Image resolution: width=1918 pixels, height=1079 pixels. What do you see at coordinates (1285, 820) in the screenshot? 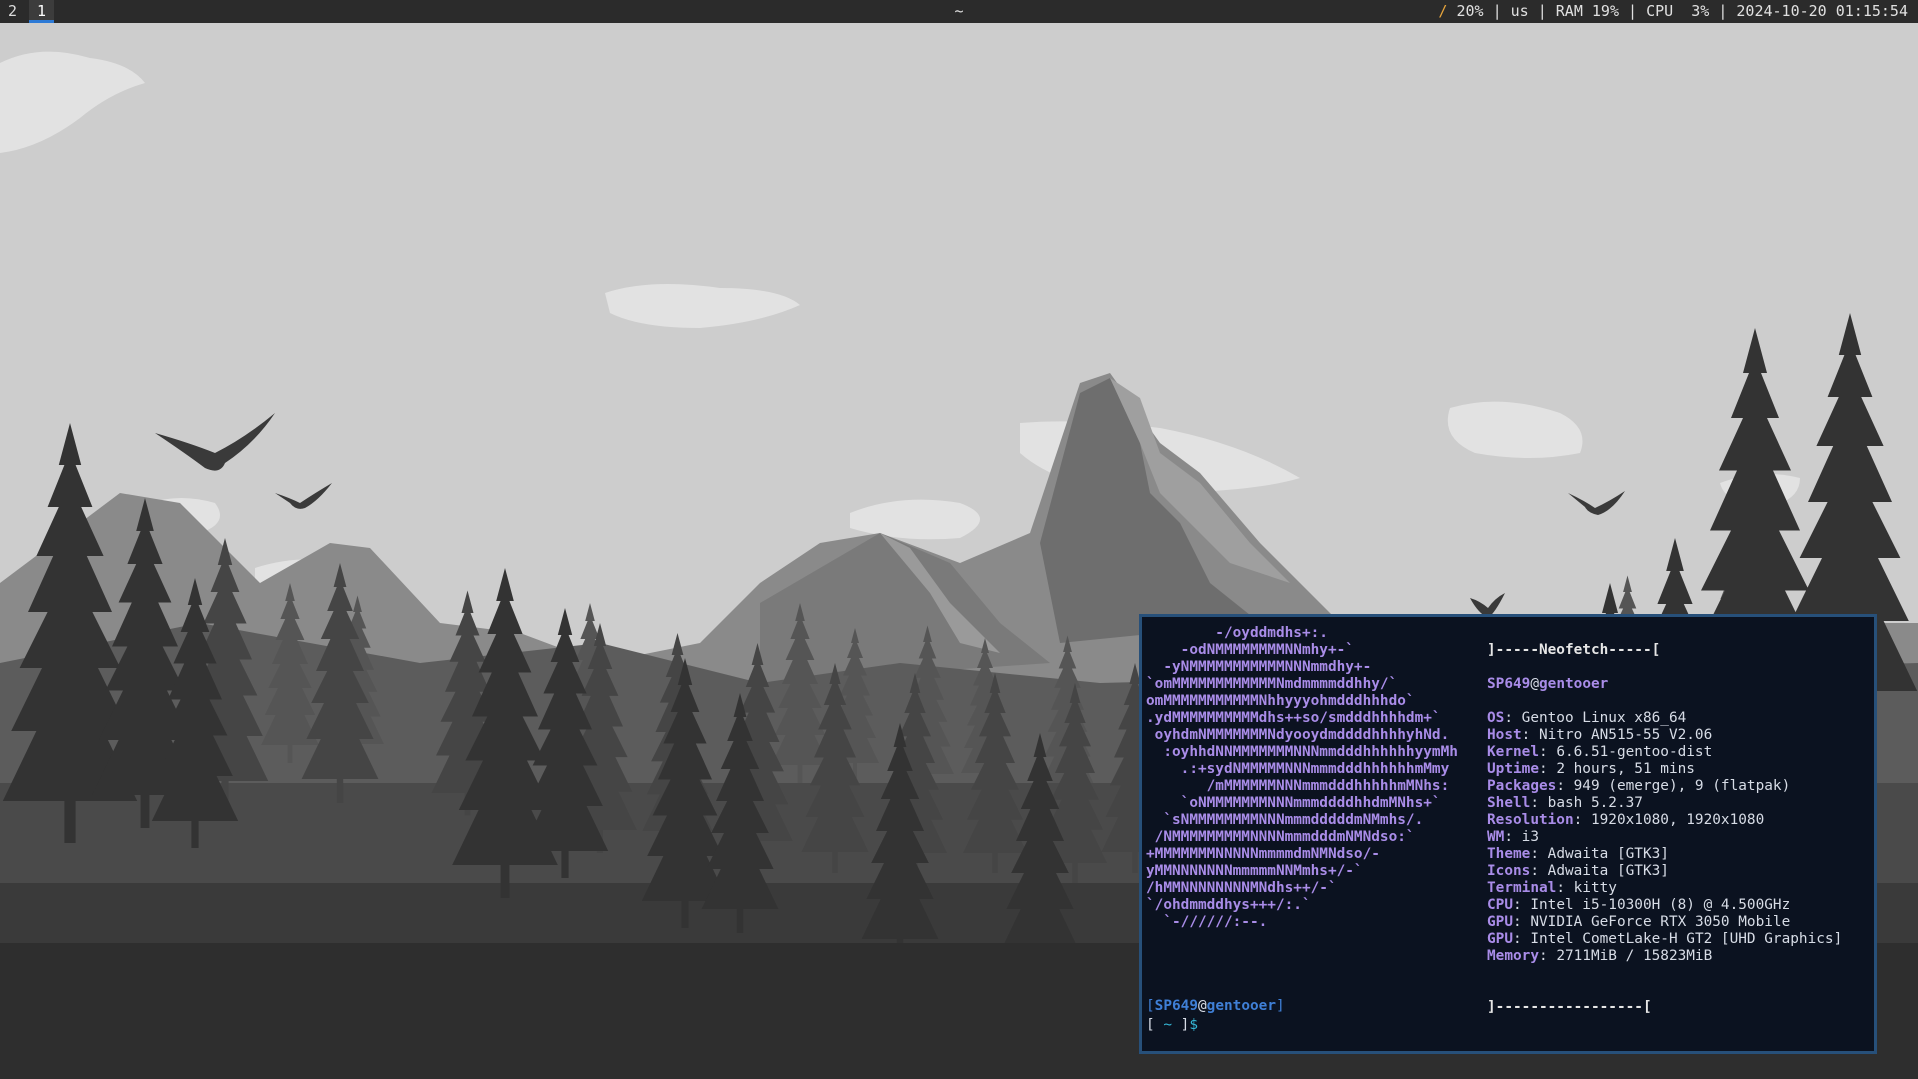
I see `logo-line: `sNMMMMMMMMNNNmmmdddddmNMmhs/.` at bounding box center [1285, 820].